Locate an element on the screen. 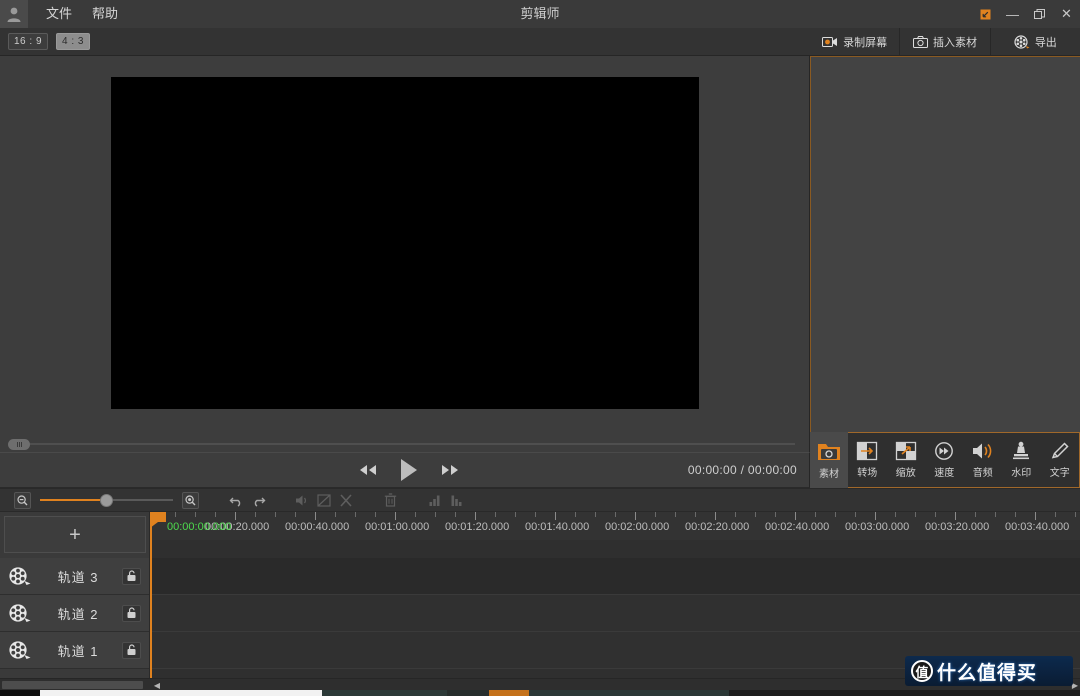 Image resolution: width=1080 pixels, height=696 pixels. ruler-label: 00:02:40.000 is located at coordinates (797, 527).